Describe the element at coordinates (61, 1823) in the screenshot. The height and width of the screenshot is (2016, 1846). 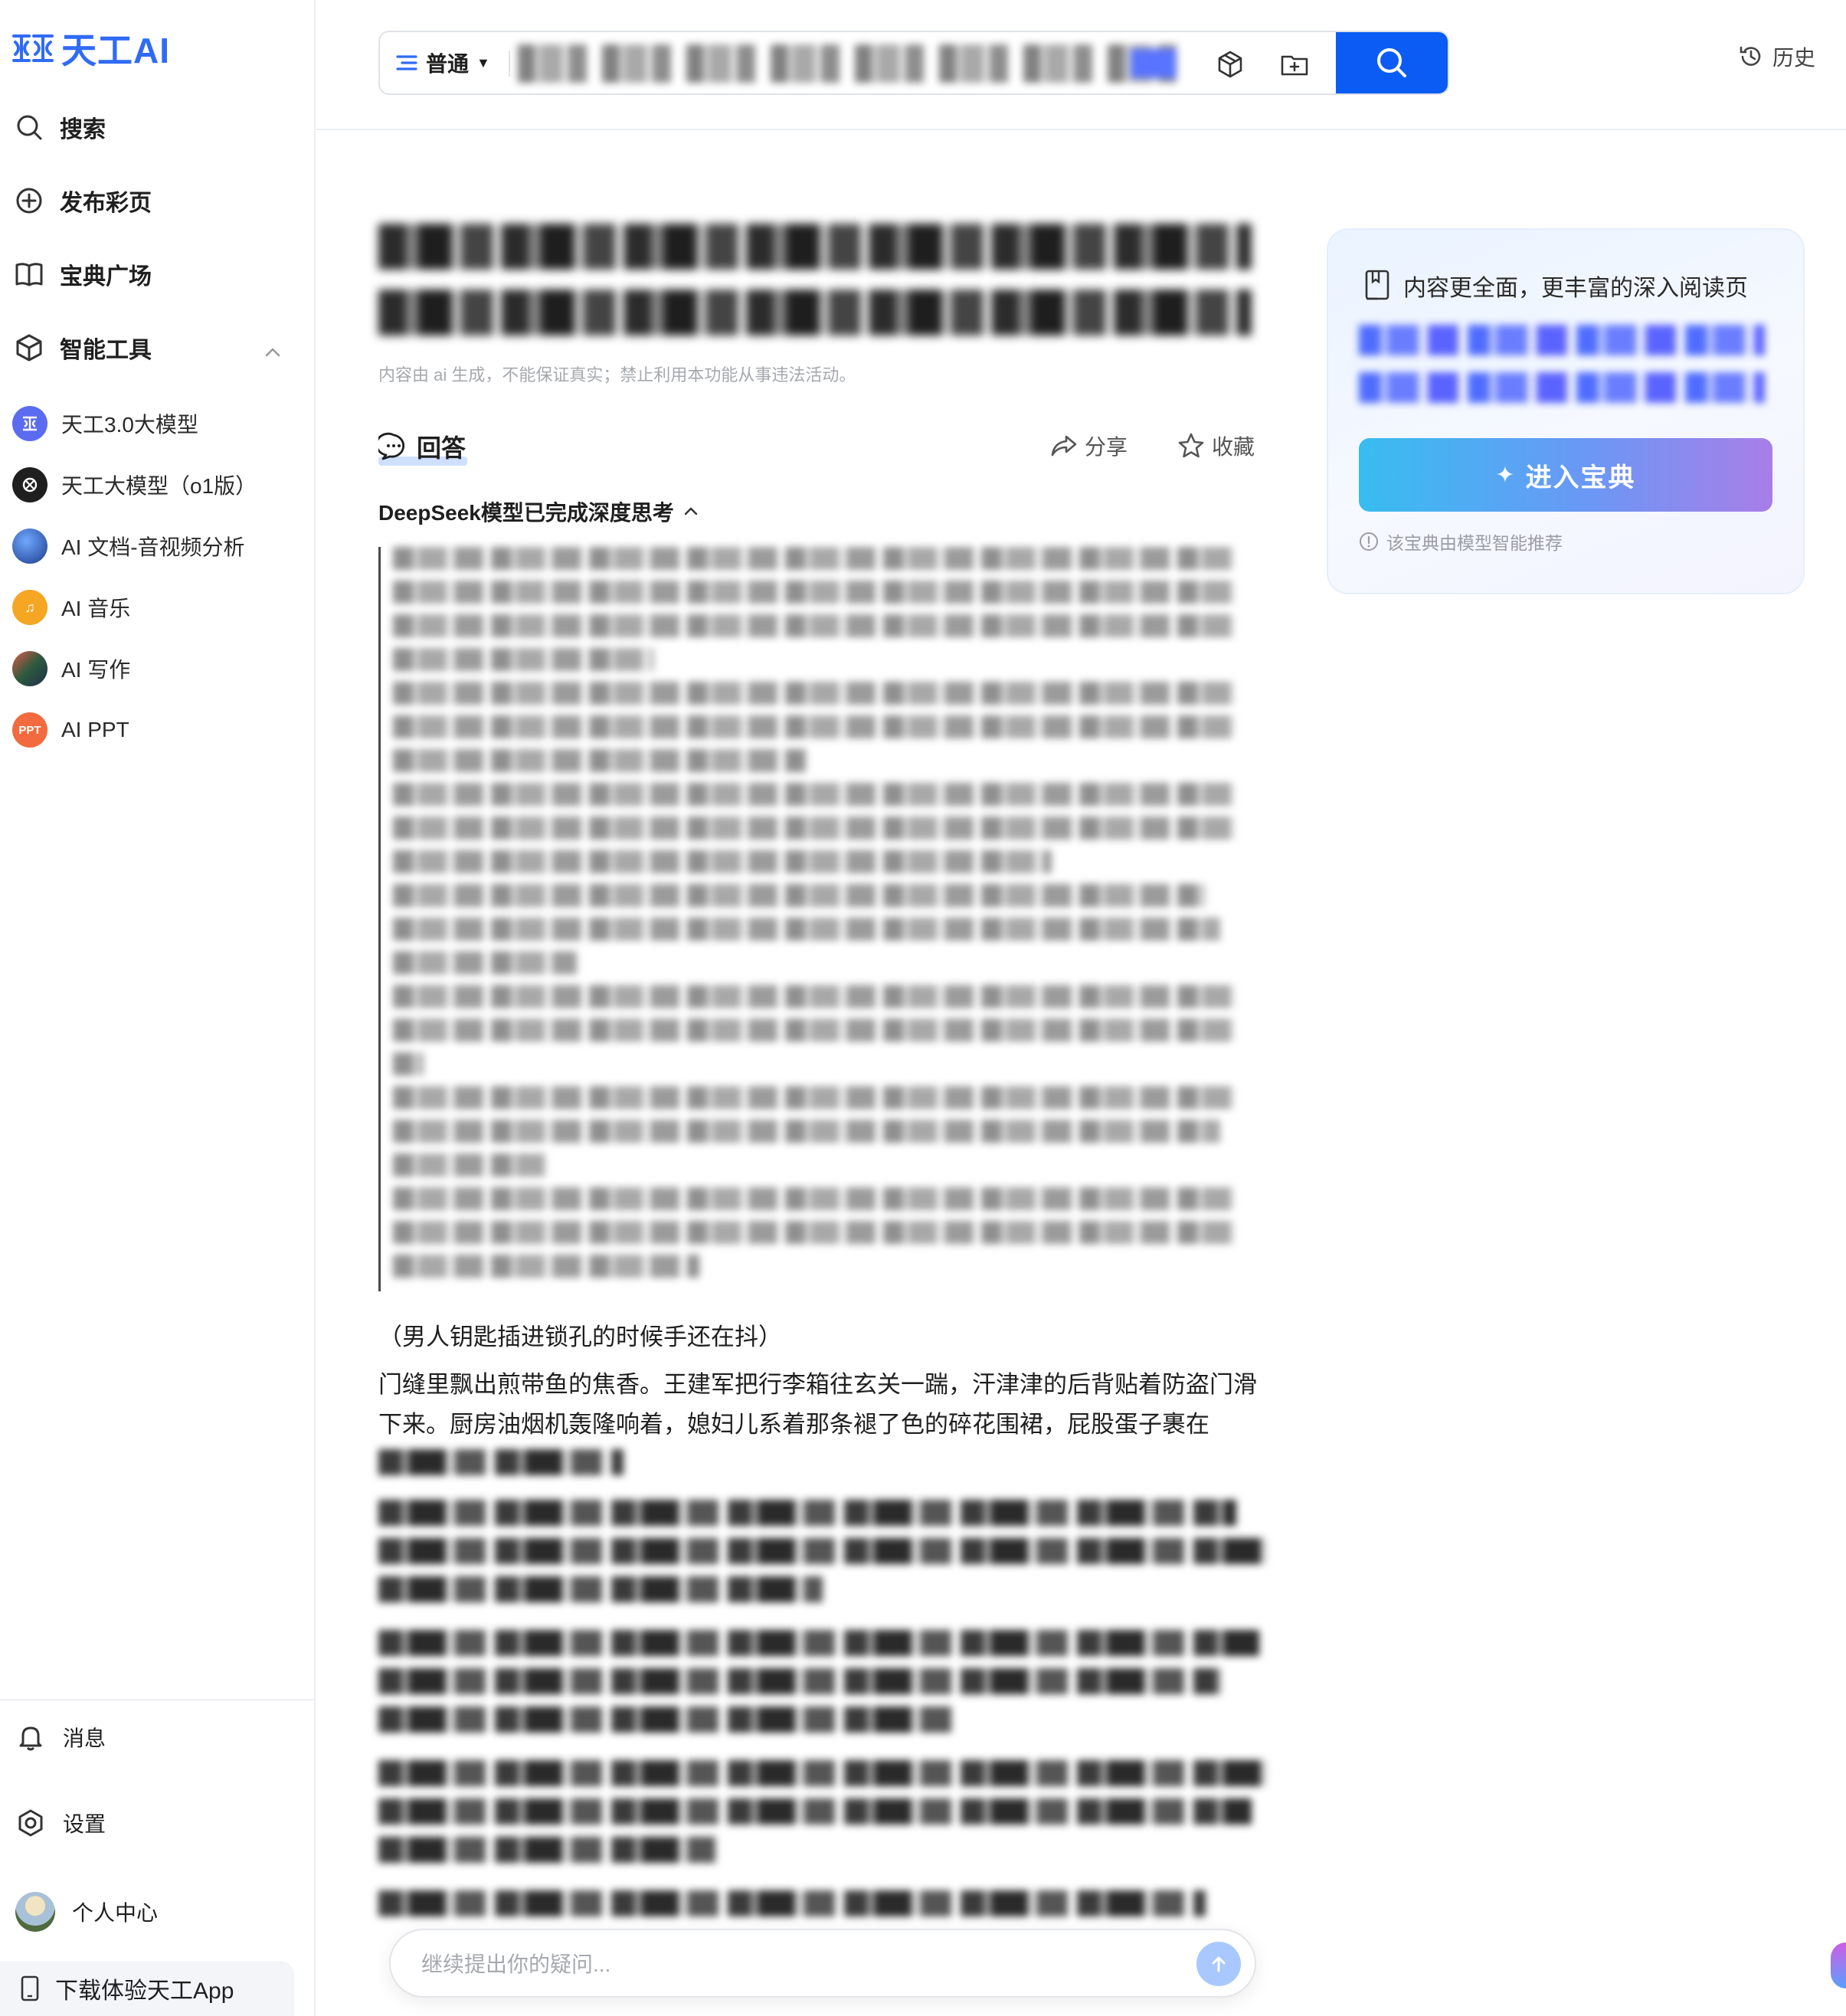
I see `nav-settings: 设置` at that location.